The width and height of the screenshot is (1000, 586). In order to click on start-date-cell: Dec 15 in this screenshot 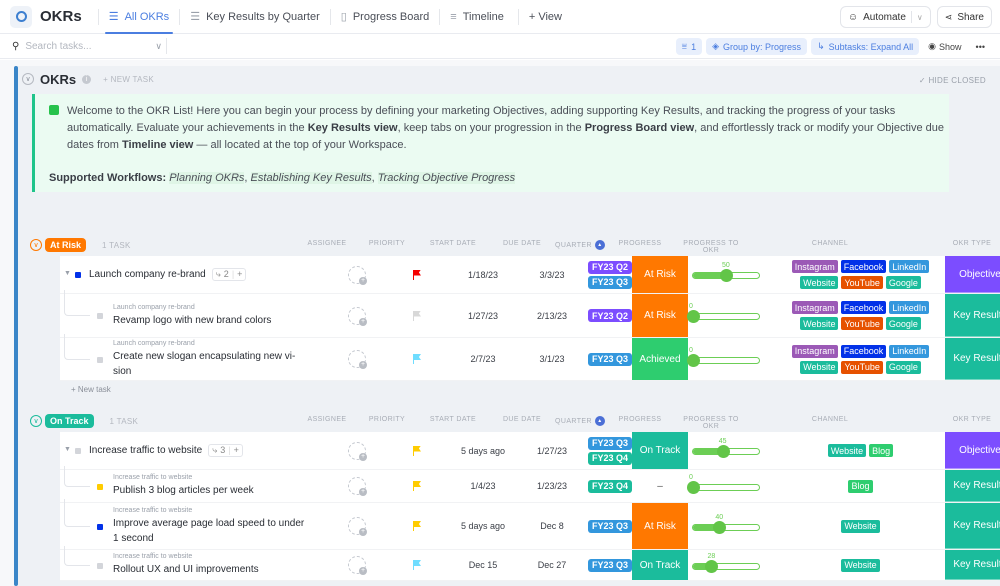, I will do `click(483, 565)`.